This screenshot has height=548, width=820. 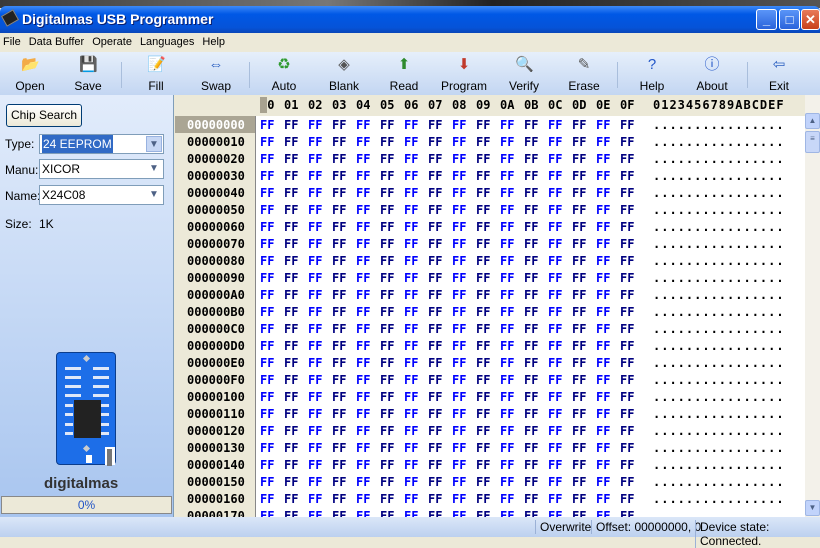 I want to click on chip-search-button: Chip Search, so click(x=44, y=115).